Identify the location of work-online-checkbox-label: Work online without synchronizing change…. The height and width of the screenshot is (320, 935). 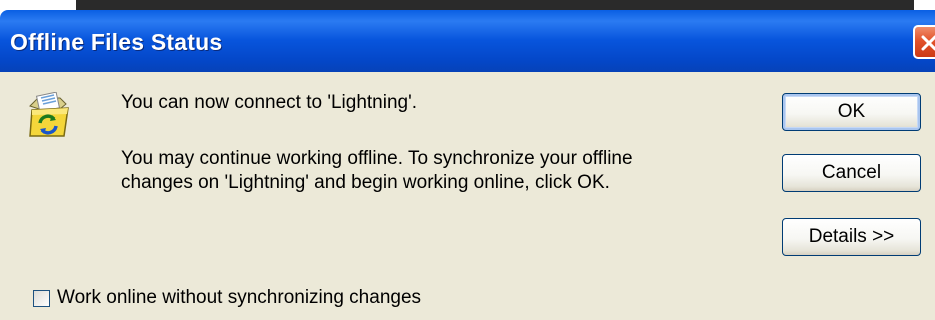
(239, 298).